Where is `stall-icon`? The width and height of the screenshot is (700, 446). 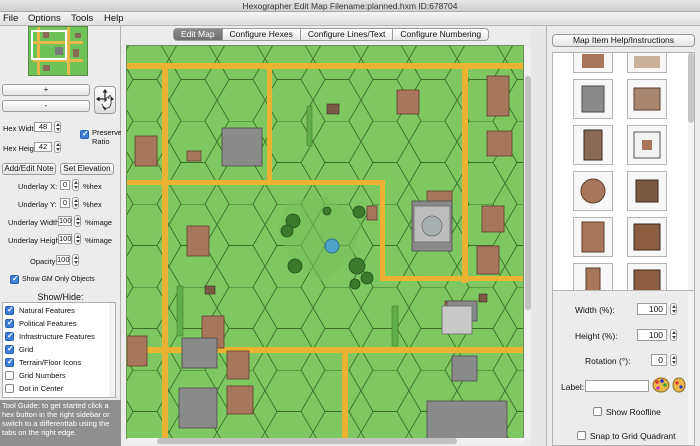 stall-icon is located at coordinates (647, 191).